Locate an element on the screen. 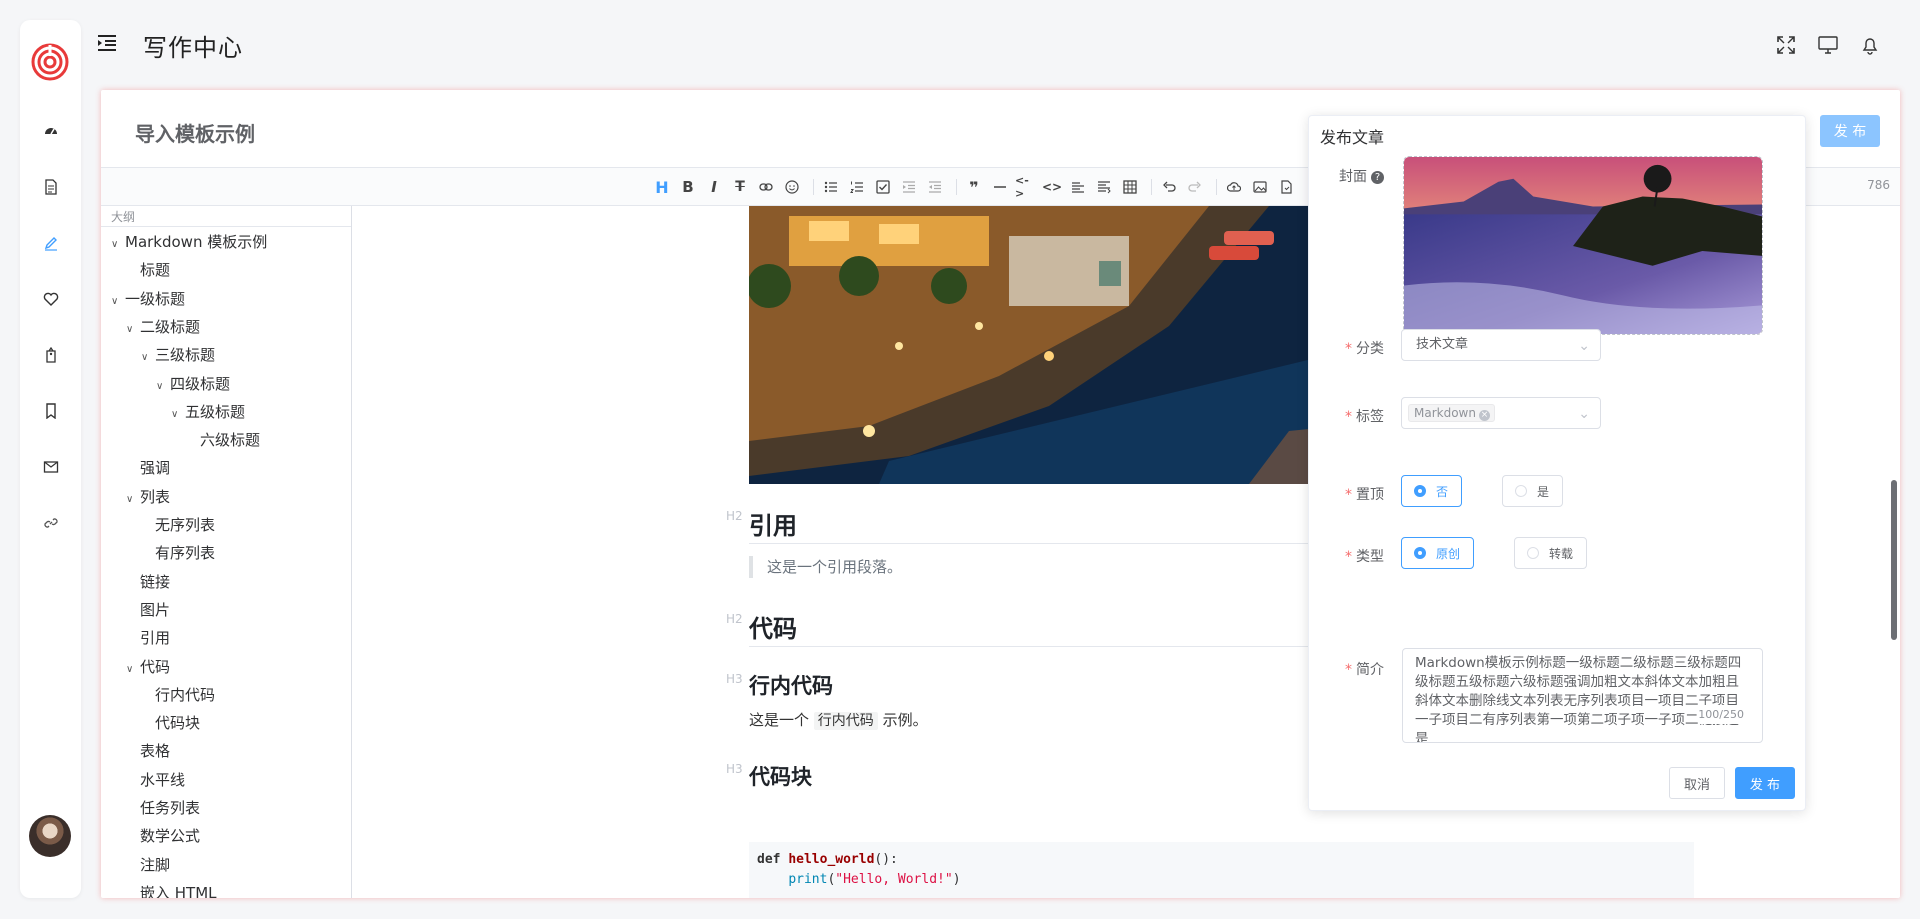 This screenshot has height=919, width=1920. required-mark: * is located at coordinates (1348, 495).